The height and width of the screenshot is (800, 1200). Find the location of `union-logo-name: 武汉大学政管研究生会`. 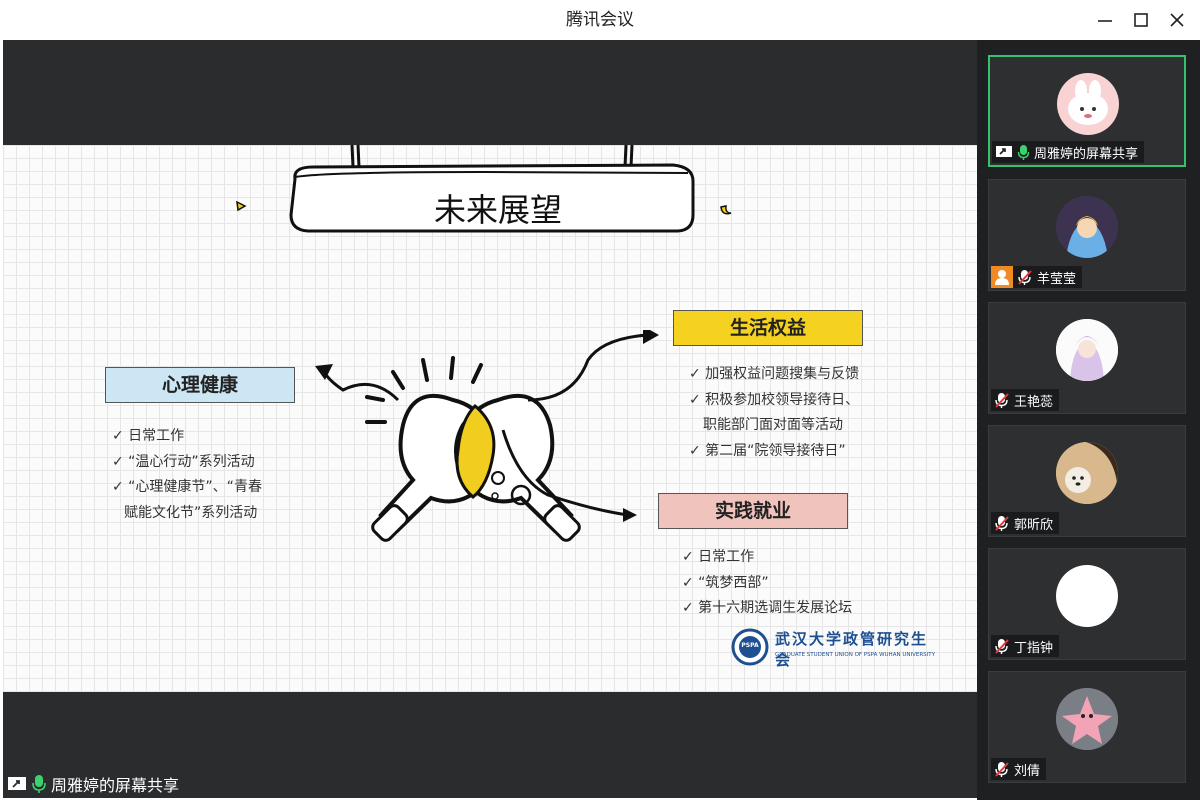

union-logo-name: 武汉大学政管研究生会 is located at coordinates (852, 649).